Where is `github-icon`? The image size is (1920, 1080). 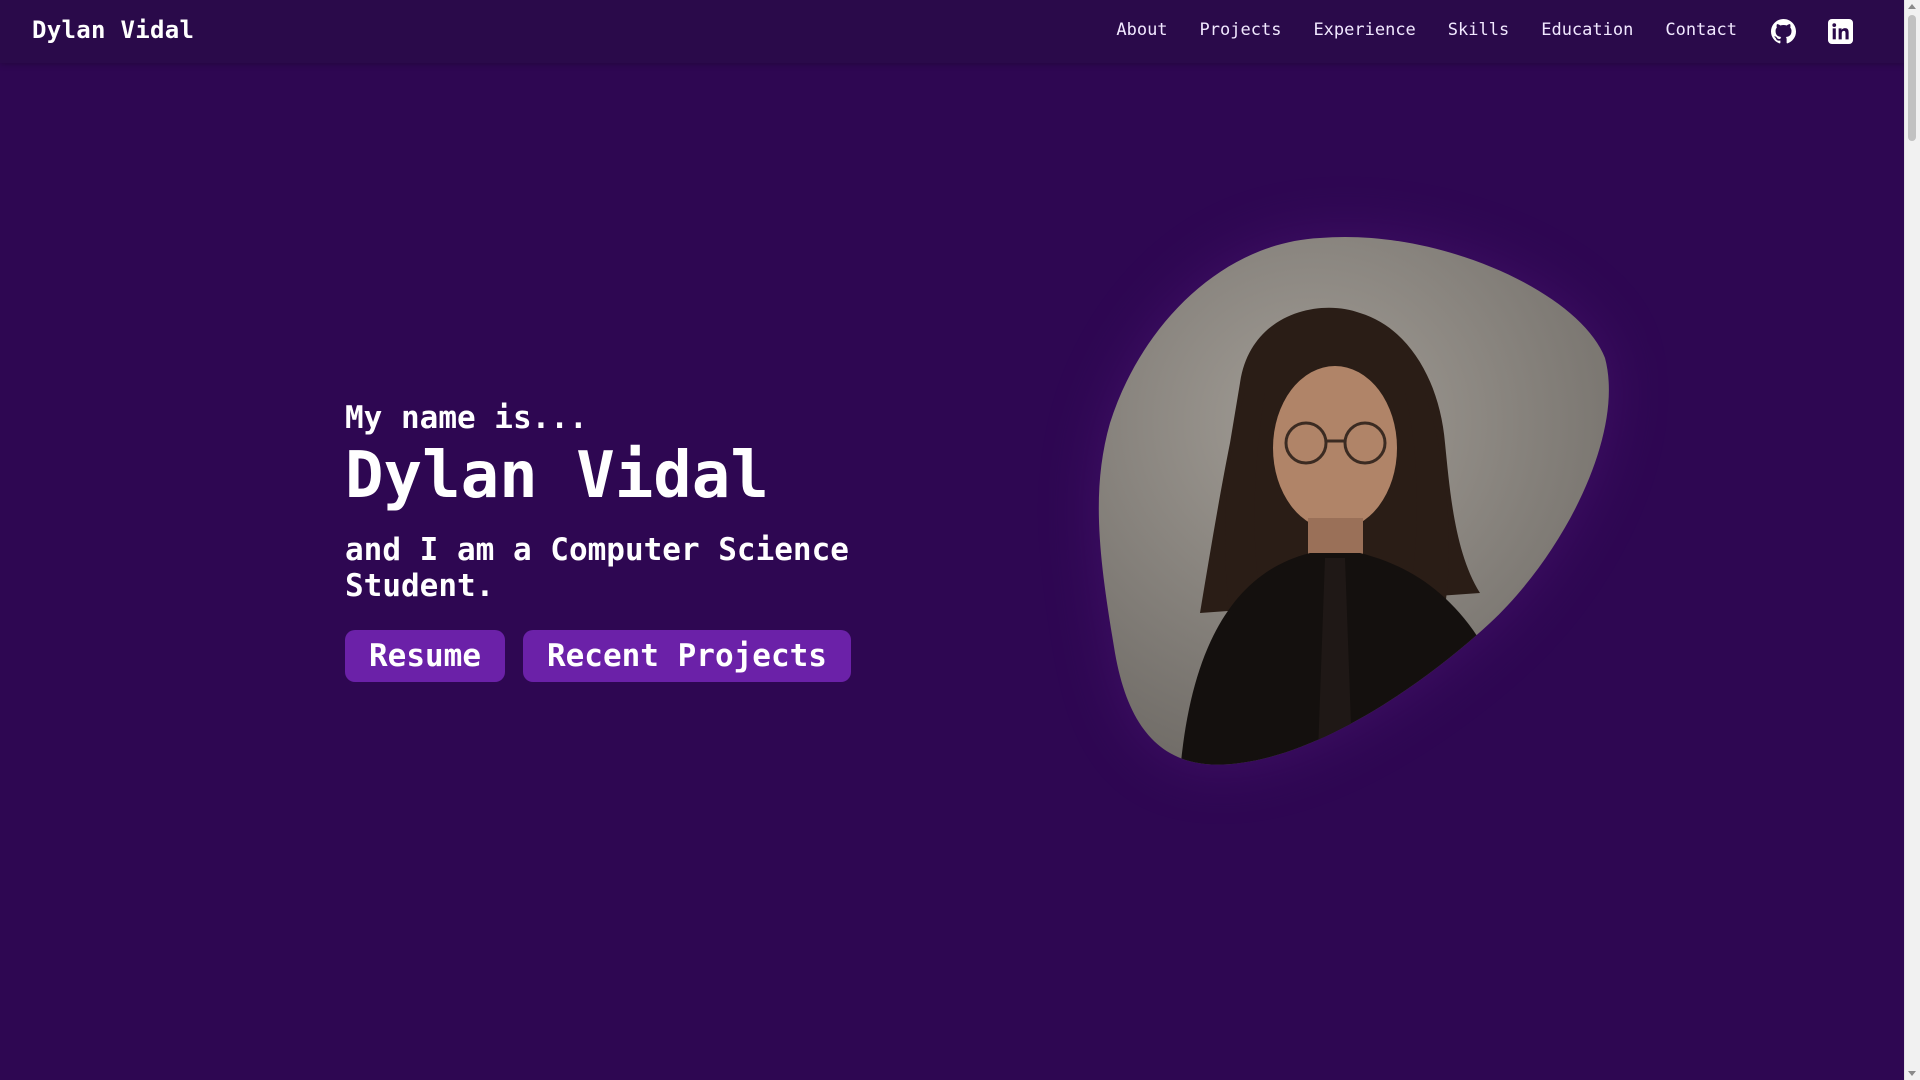
github-icon is located at coordinates (1783, 31).